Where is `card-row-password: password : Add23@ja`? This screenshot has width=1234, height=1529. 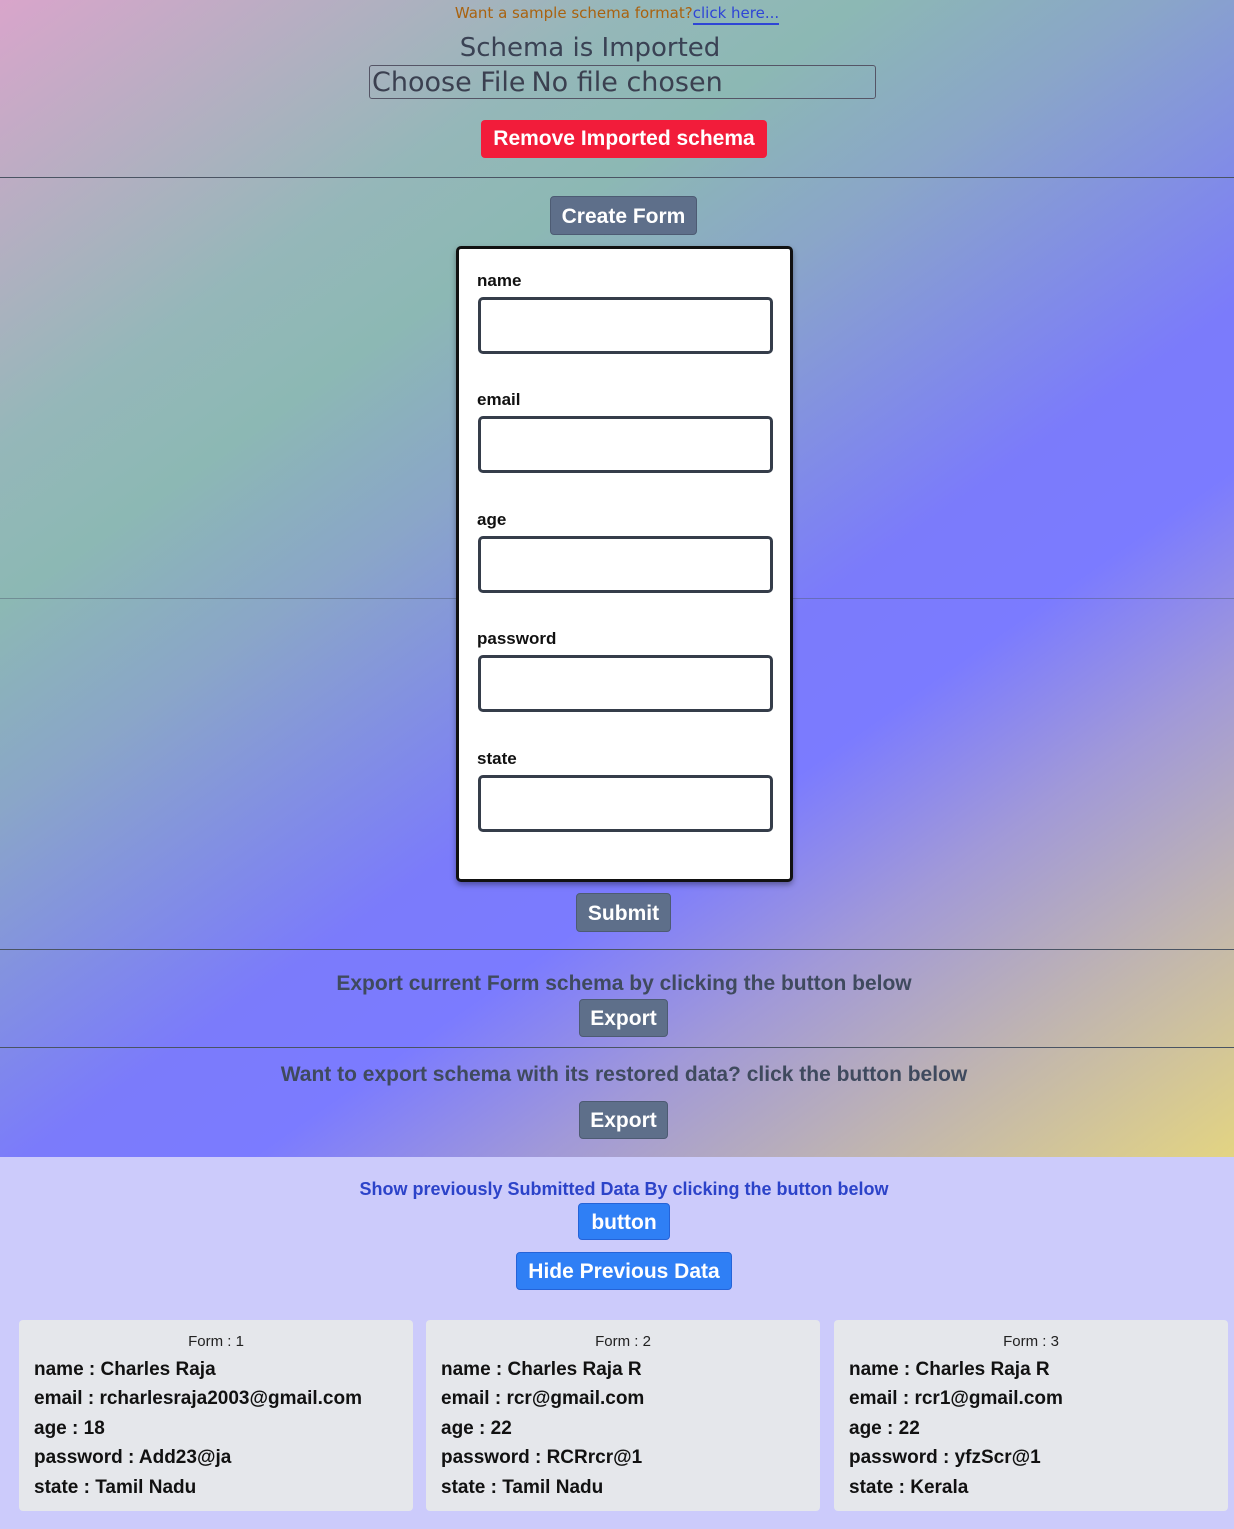
card-row-password: password : Add23@ja is located at coordinates (133, 1458).